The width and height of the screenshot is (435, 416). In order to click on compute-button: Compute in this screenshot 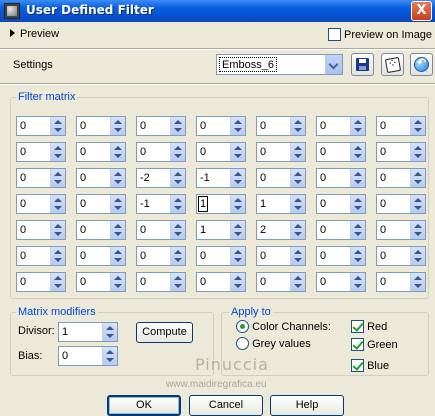, I will do `click(164, 332)`.